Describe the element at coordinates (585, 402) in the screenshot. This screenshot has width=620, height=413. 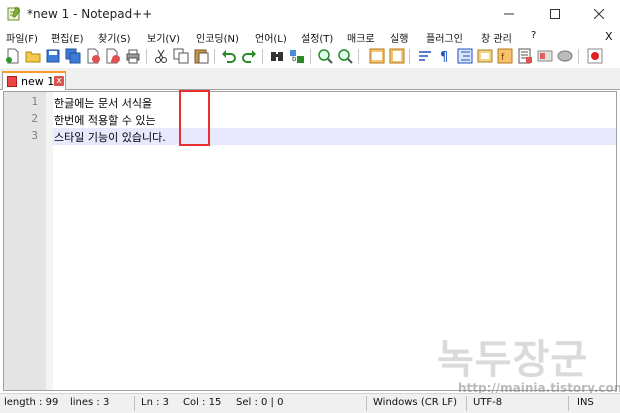
I see `status-insert-mode: INS` at that location.